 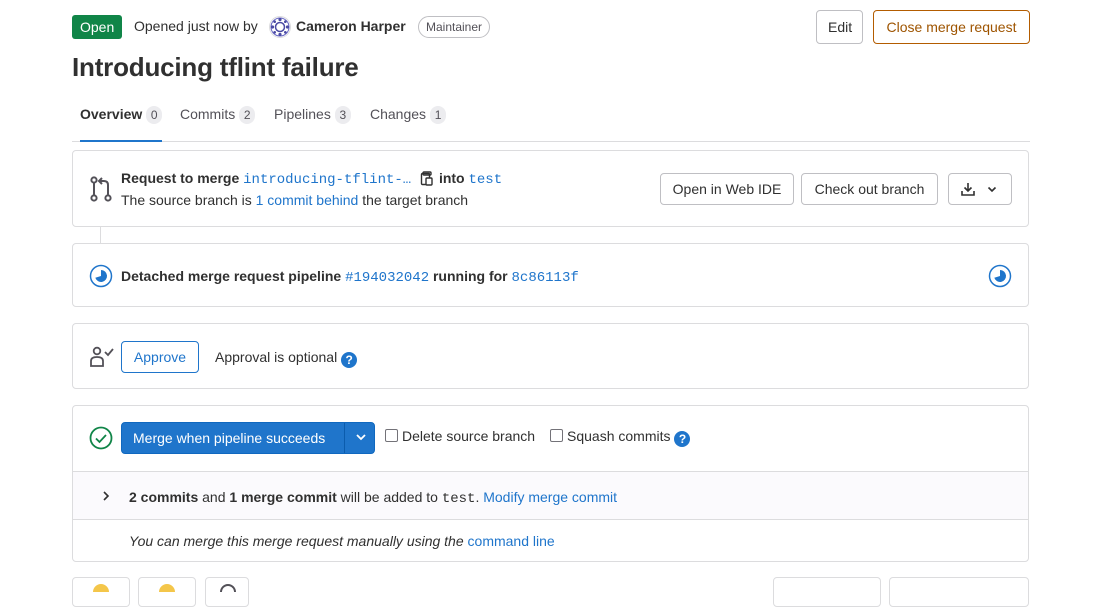 What do you see at coordinates (415, 200) in the screenshot?
I see `behind-suffix: the target branch` at bounding box center [415, 200].